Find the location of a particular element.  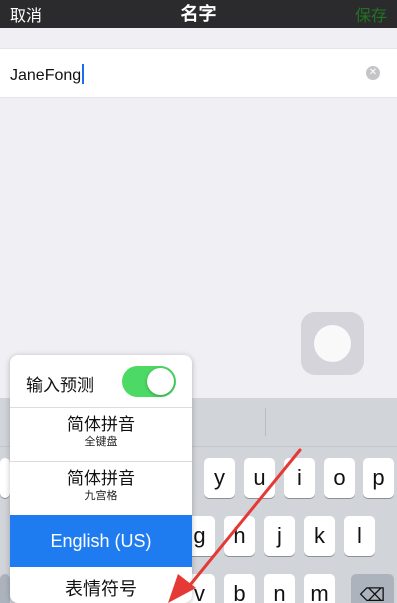

key-i: i is located at coordinates (299, 478).